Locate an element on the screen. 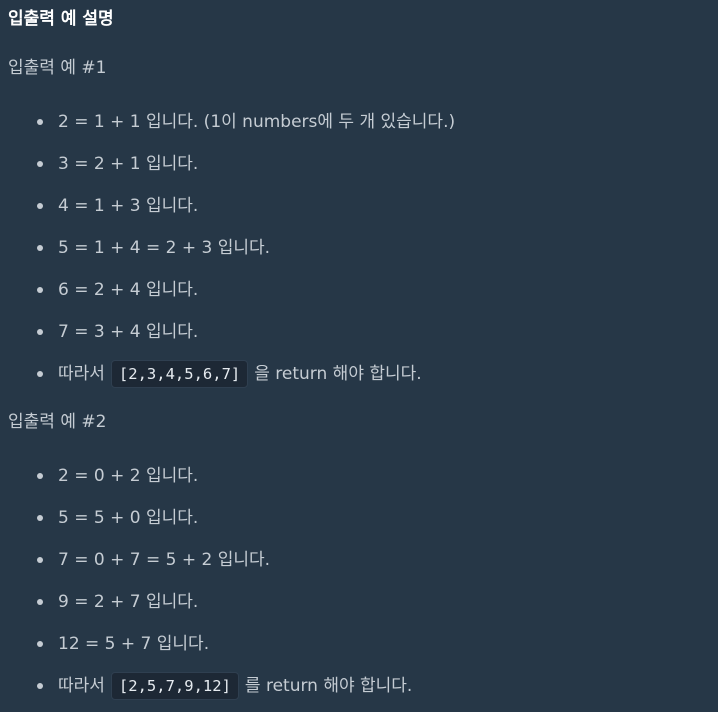 Image resolution: width=718 pixels, height=712 pixels. list-item: 12 = 5 + 7 입니다. is located at coordinates (206, 653).